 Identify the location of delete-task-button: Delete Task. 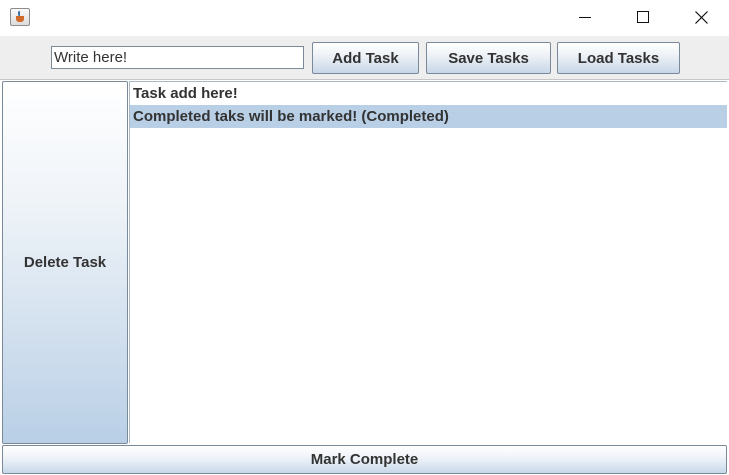
(65, 262).